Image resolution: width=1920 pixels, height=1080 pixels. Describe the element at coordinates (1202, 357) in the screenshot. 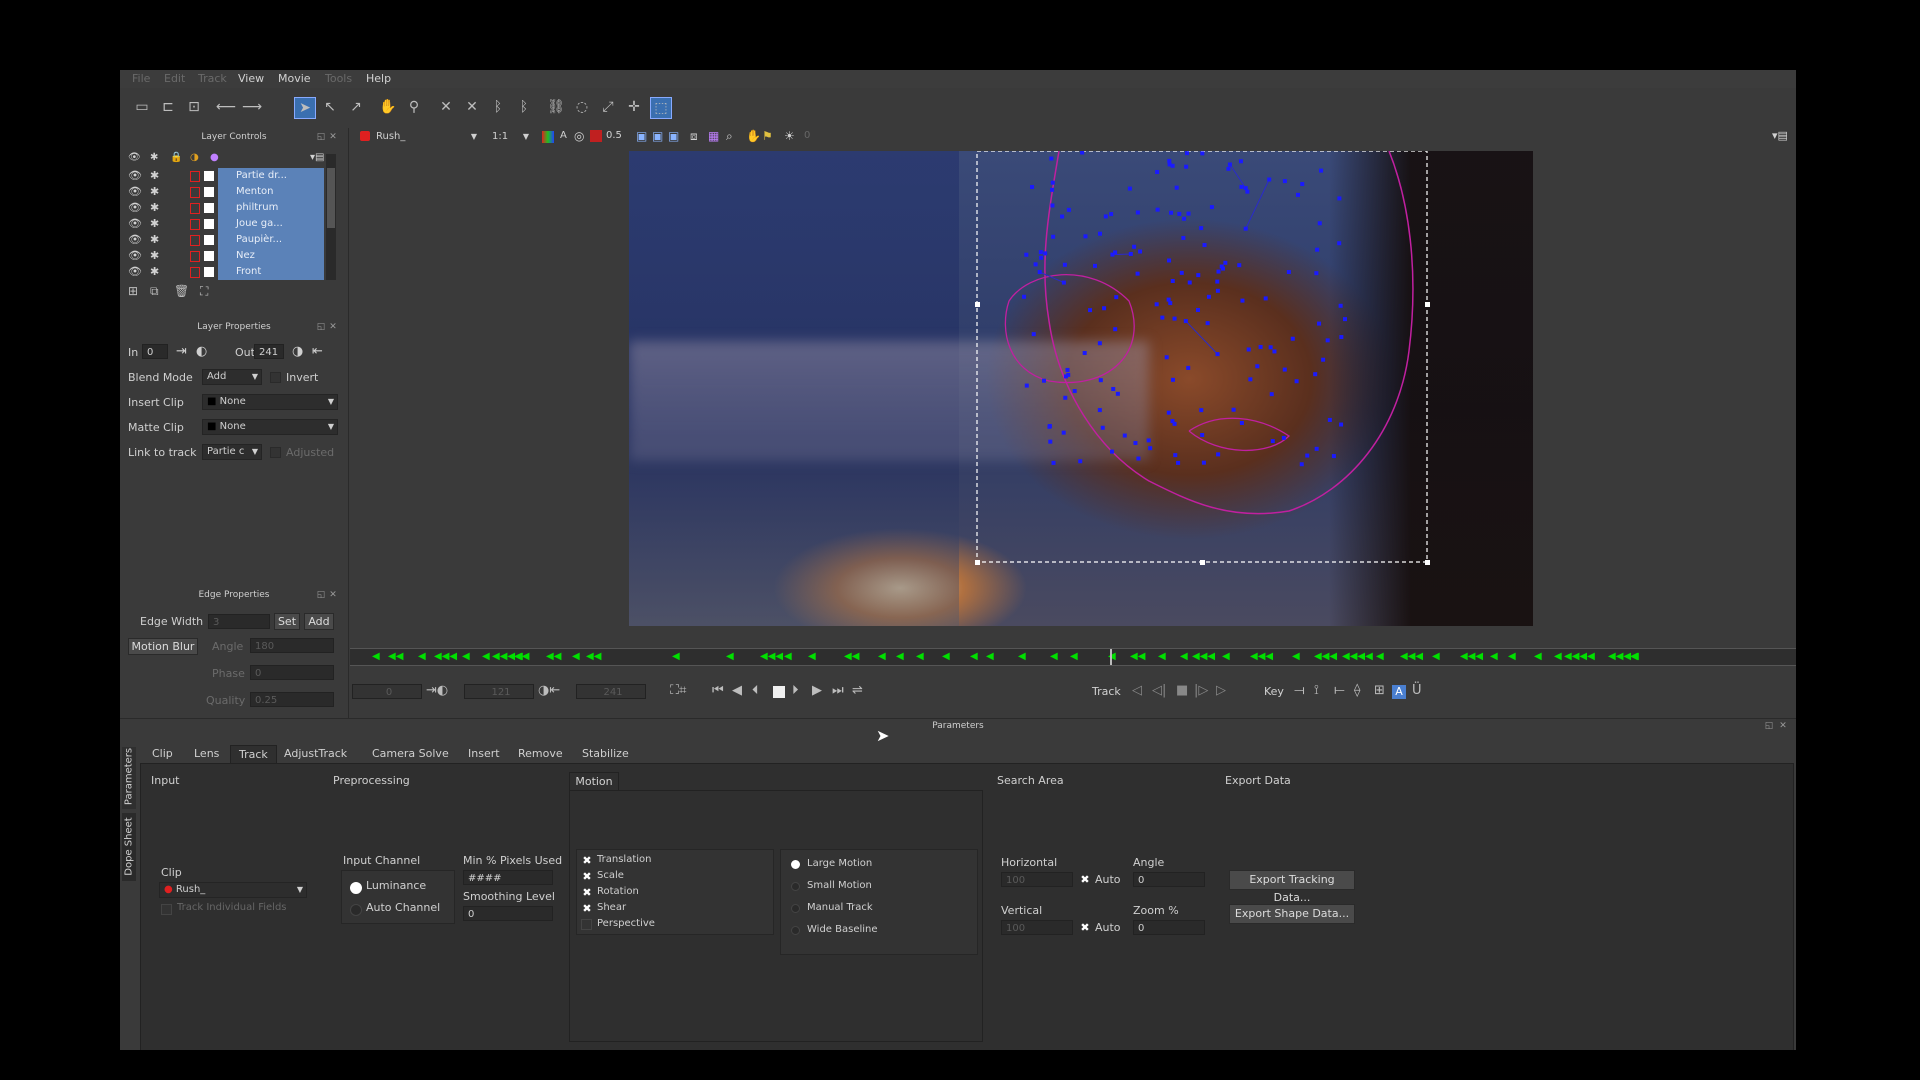

I see `surface-bounds` at that location.